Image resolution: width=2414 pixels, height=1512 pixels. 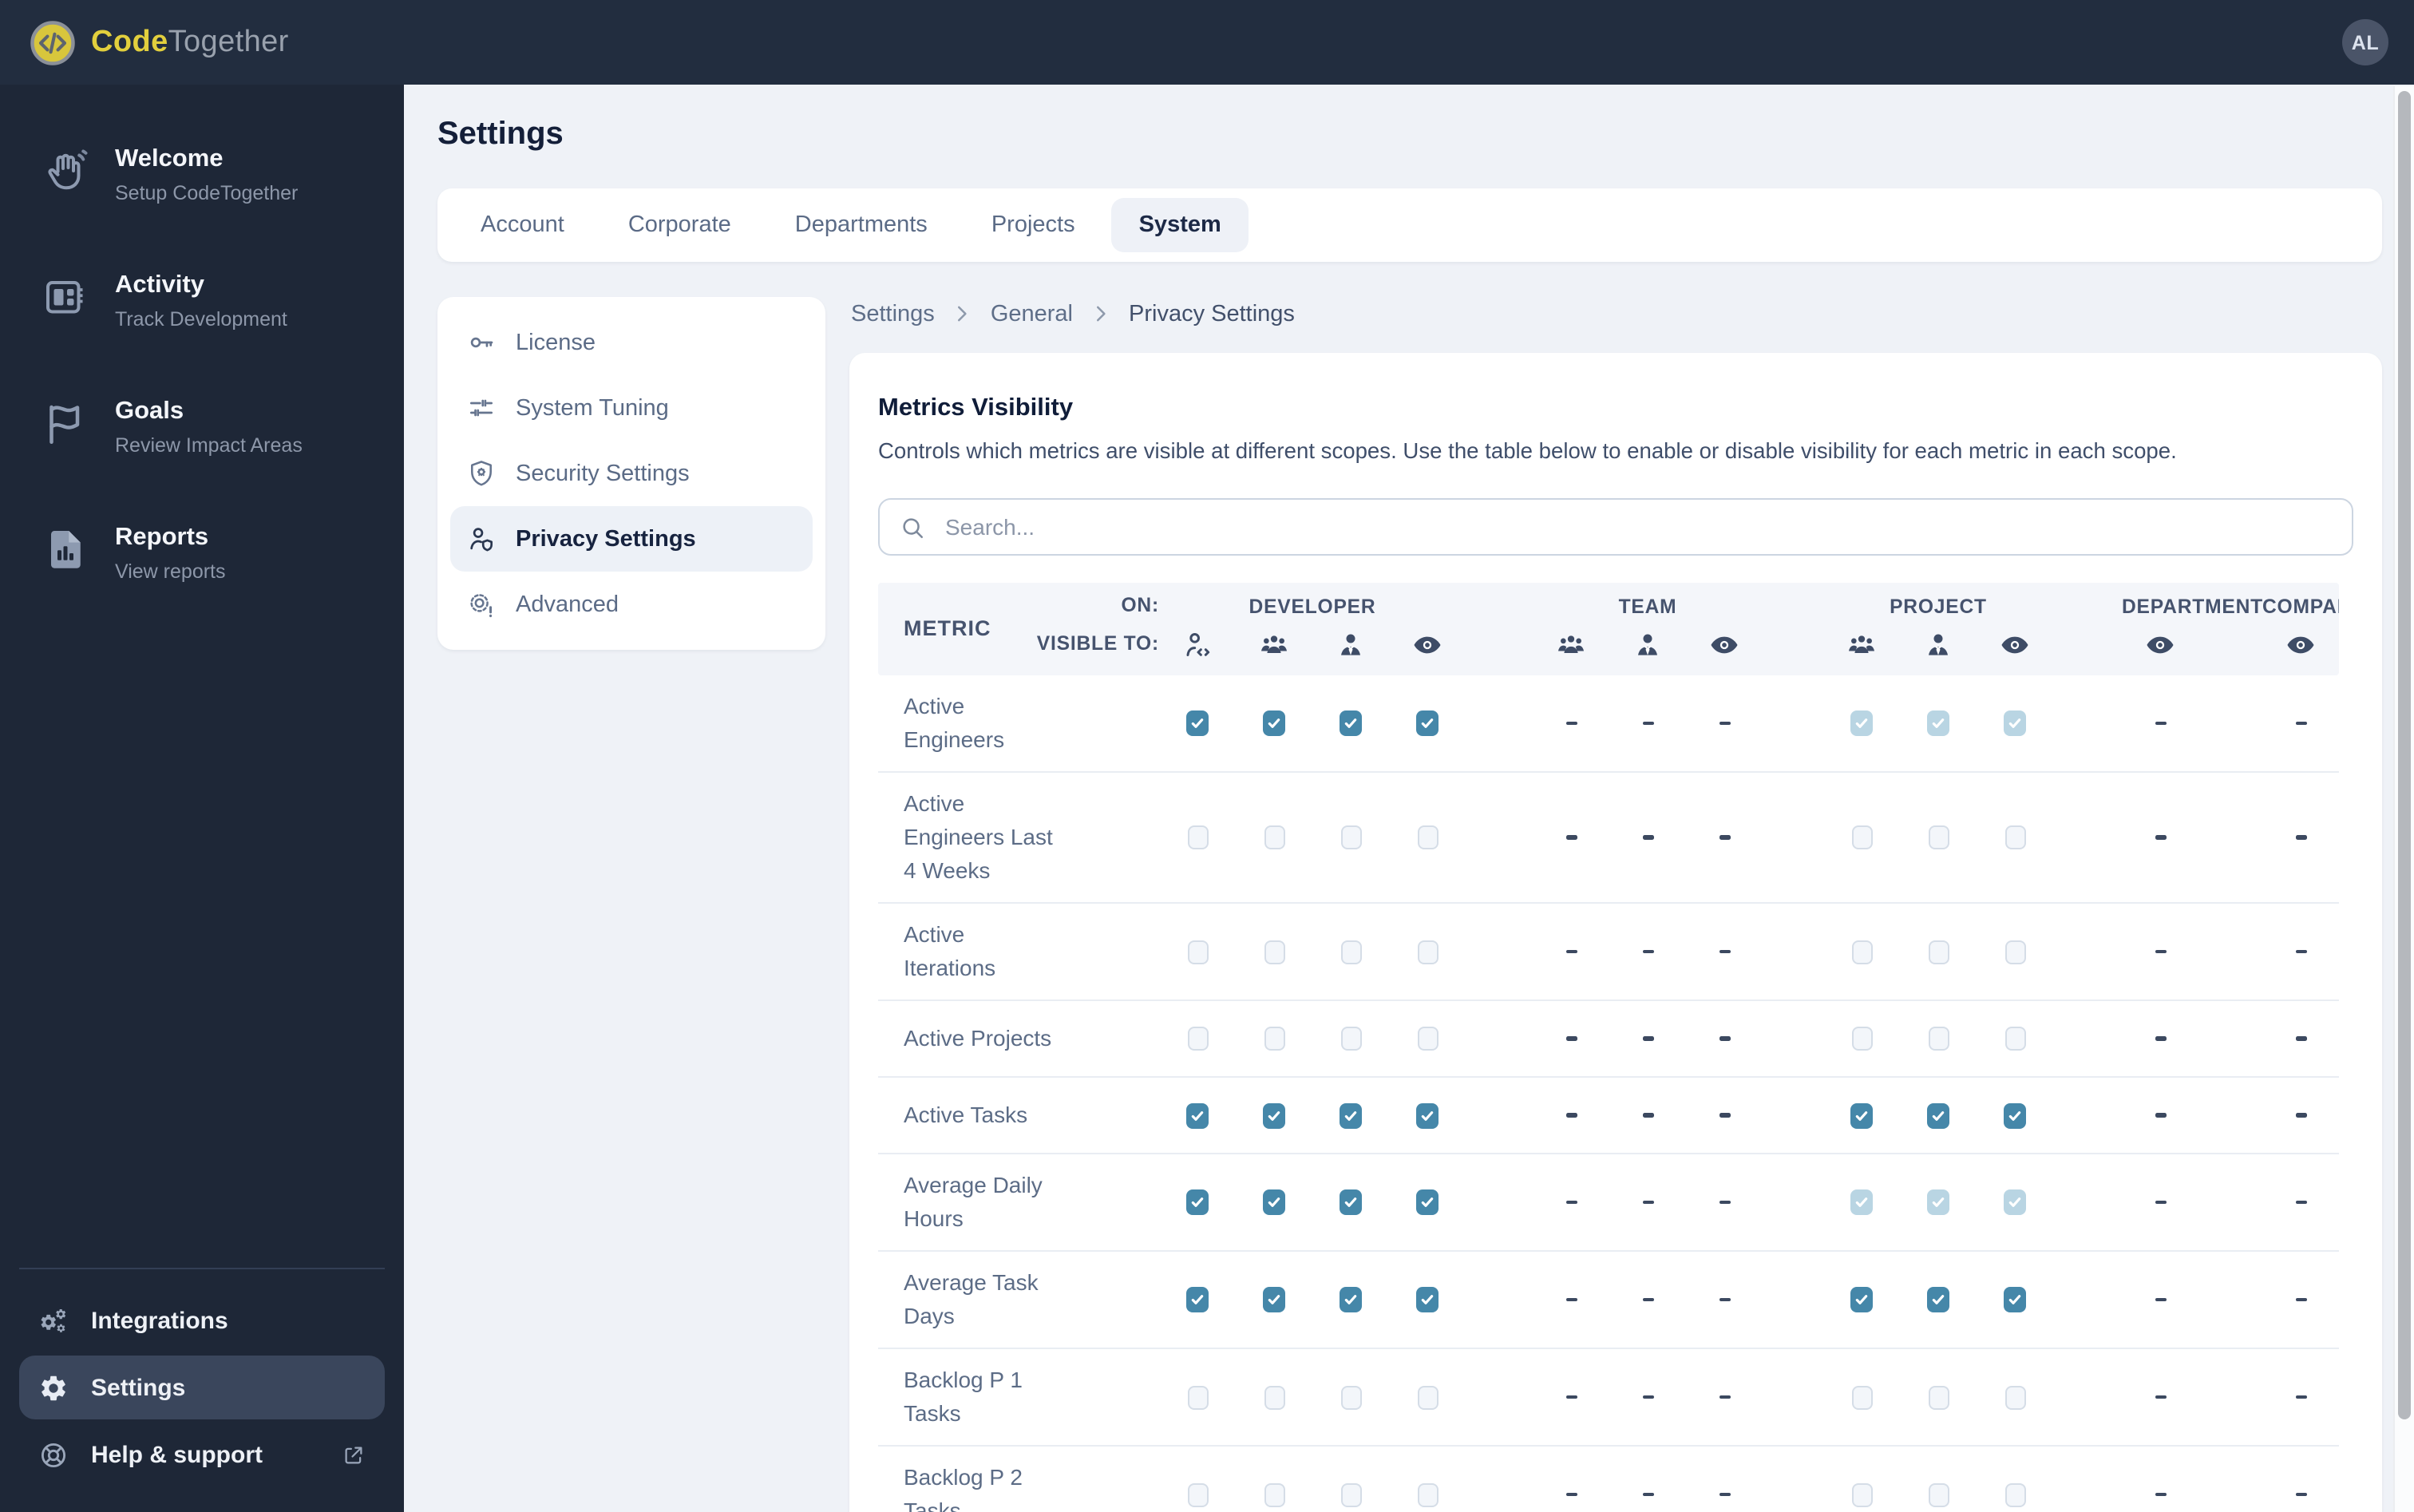 What do you see at coordinates (1180, 225) in the screenshot?
I see `tab-system: System` at bounding box center [1180, 225].